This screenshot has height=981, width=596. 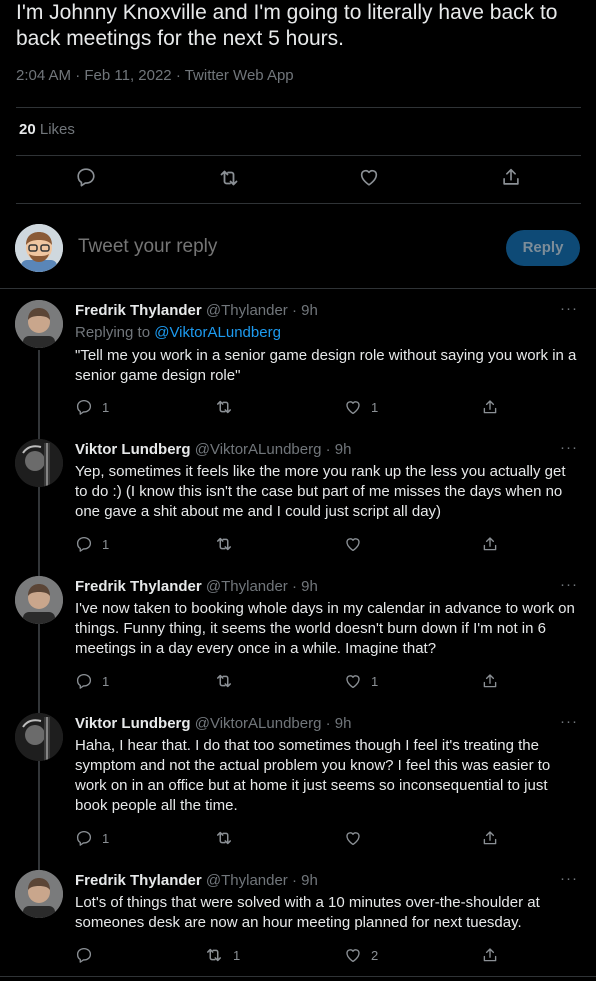 I want to click on mention-link: @ViktorALundberg, so click(x=217, y=332).